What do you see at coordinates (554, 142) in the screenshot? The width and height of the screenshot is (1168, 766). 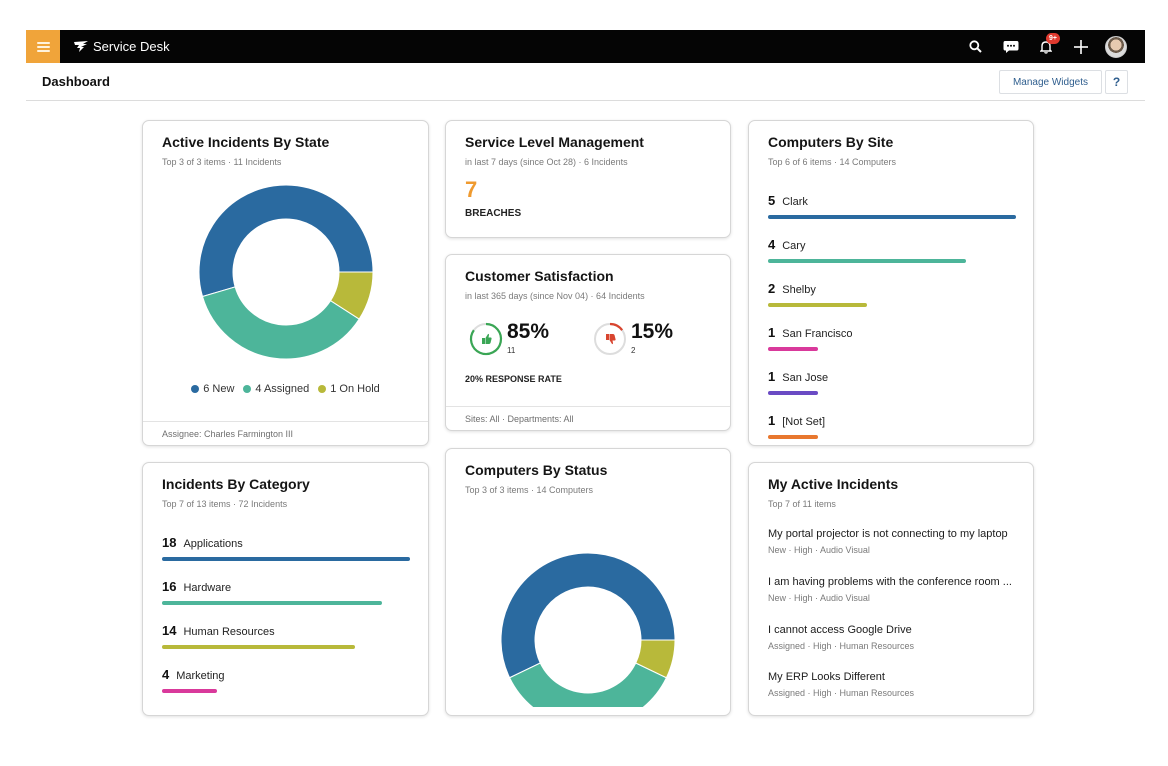 I see `widget-title: Service Level Management` at bounding box center [554, 142].